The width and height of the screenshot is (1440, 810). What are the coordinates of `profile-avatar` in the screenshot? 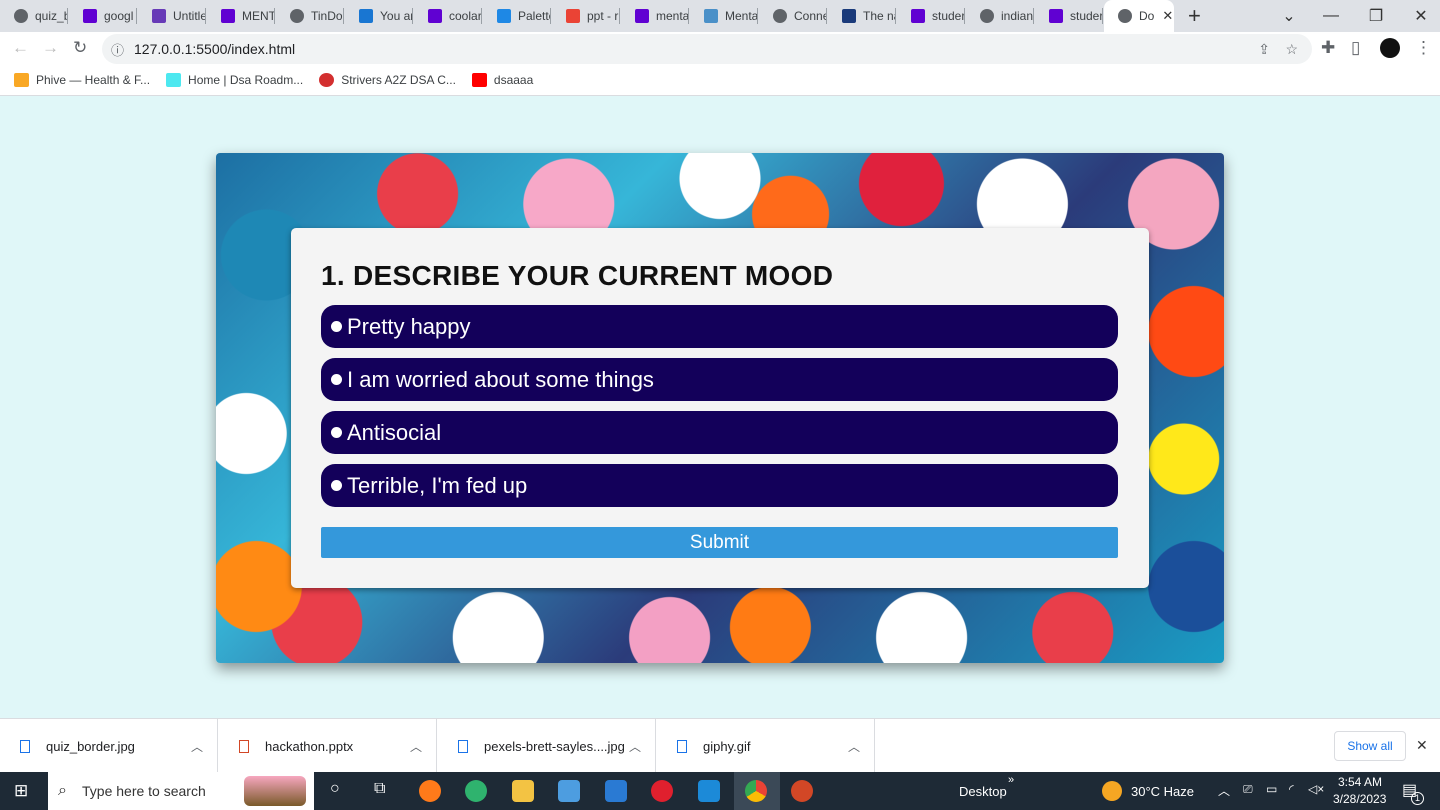 It's located at (1390, 48).